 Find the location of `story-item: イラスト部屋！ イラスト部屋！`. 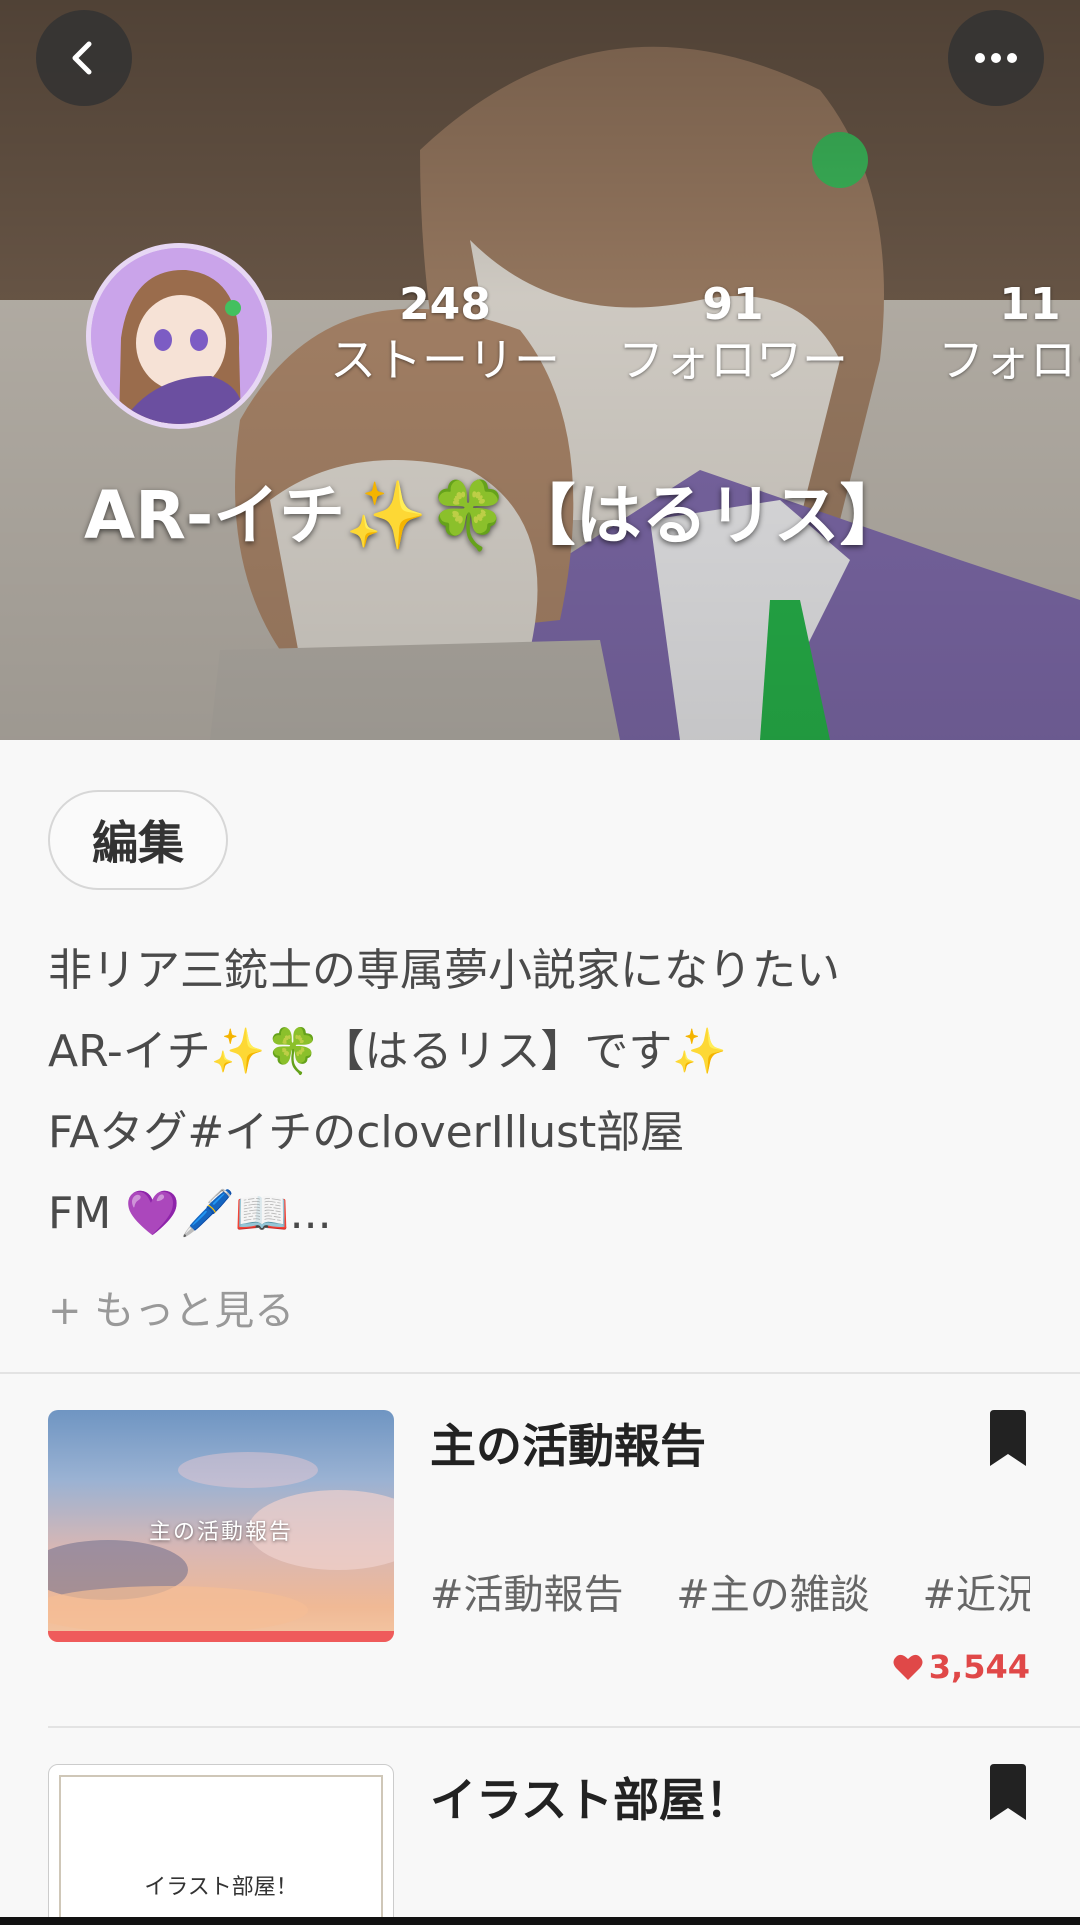

story-item: イラスト部屋！ イラスト部屋！ is located at coordinates (540, 1844).